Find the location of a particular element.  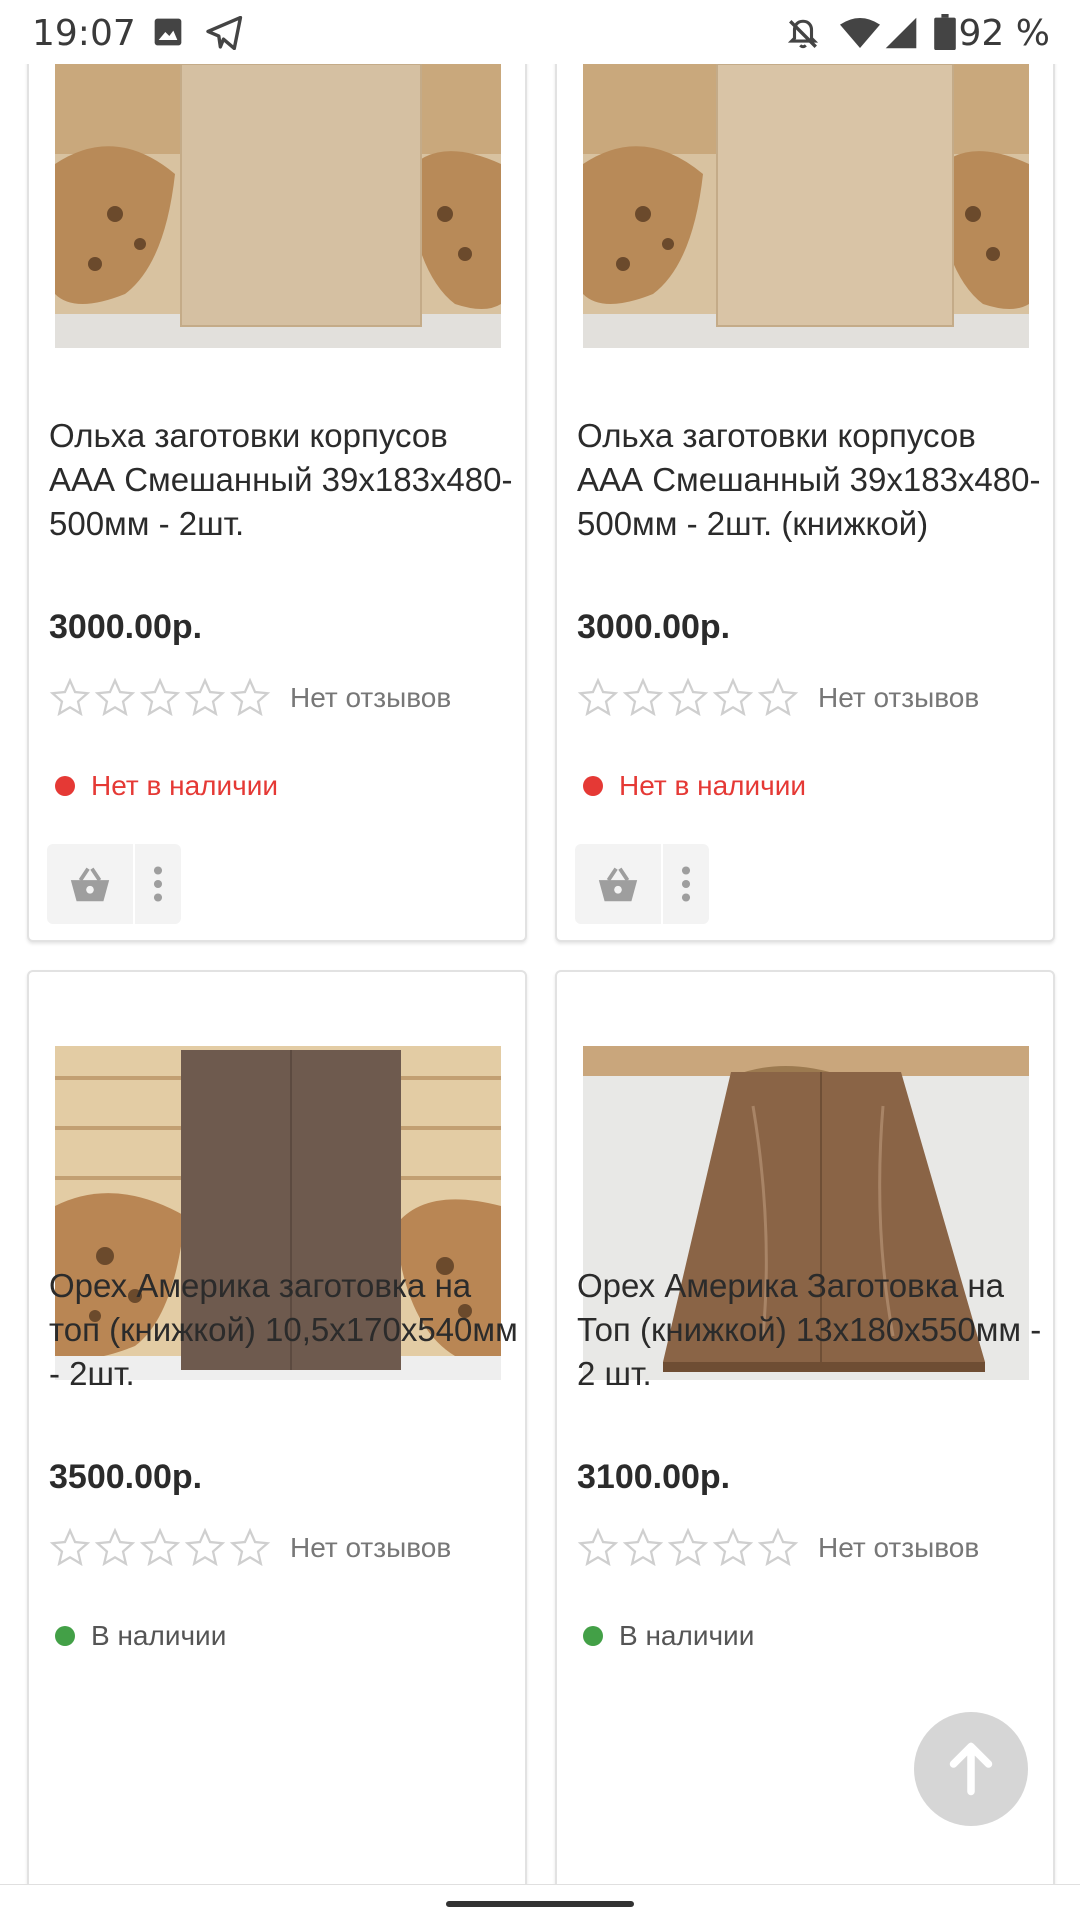

wifi-icon is located at coordinates (860, 35).